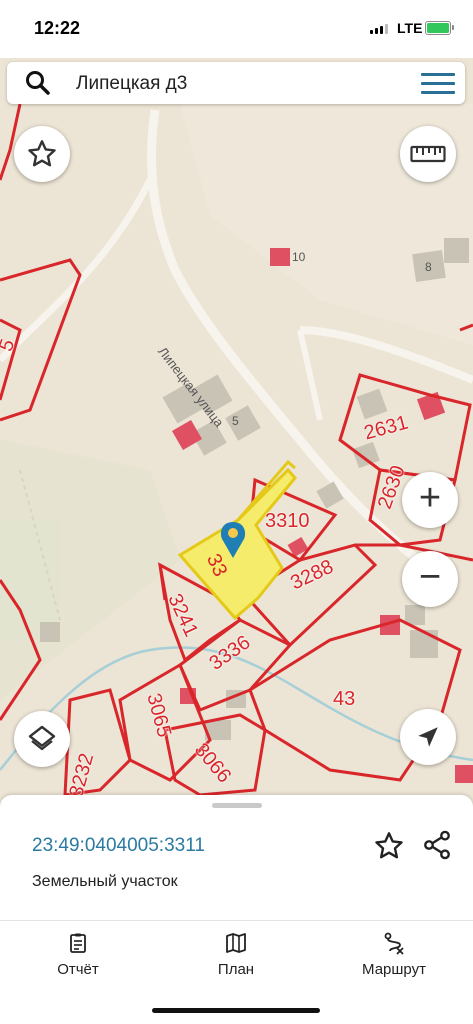 Image resolution: width=473 pixels, height=1024 pixels. Describe the element at coordinates (235, 421) in the screenshot. I see `house-number-5: 5` at that location.